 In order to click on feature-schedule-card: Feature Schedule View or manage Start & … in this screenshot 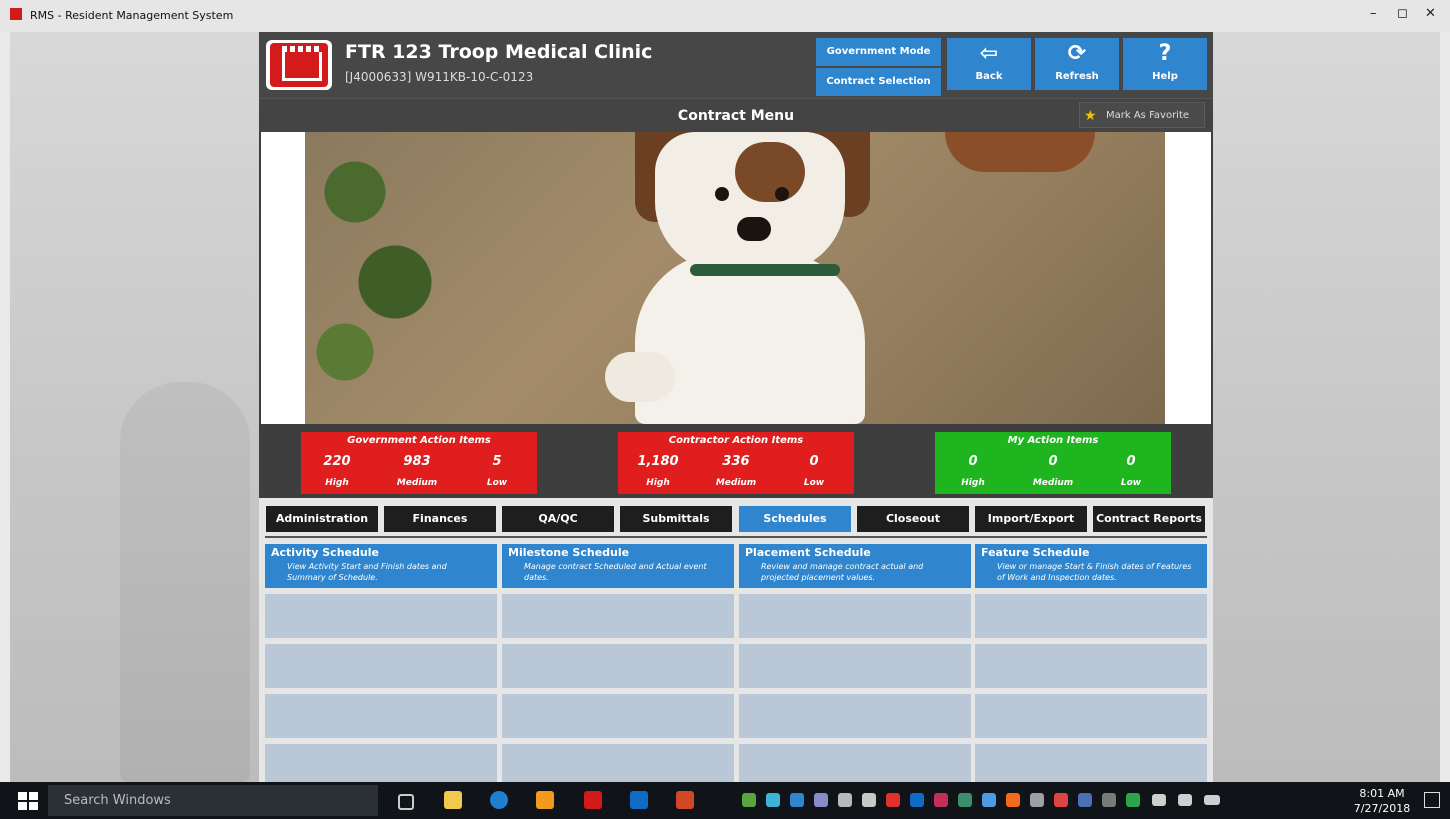, I will do `click(1091, 566)`.